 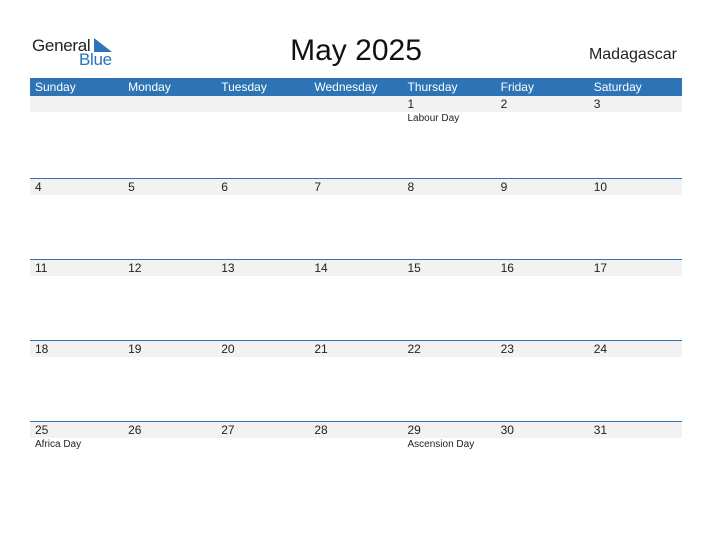 What do you see at coordinates (135, 430) in the screenshot?
I see `day-number: 26` at bounding box center [135, 430].